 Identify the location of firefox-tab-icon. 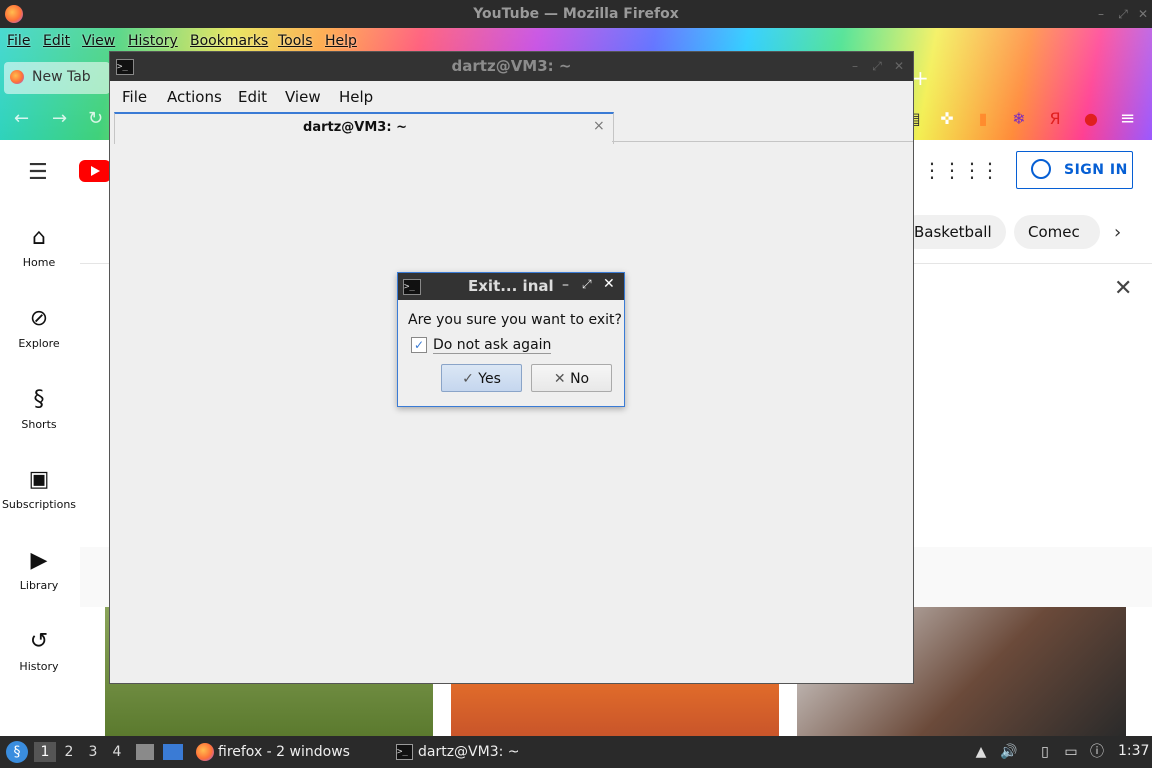
(17, 77).